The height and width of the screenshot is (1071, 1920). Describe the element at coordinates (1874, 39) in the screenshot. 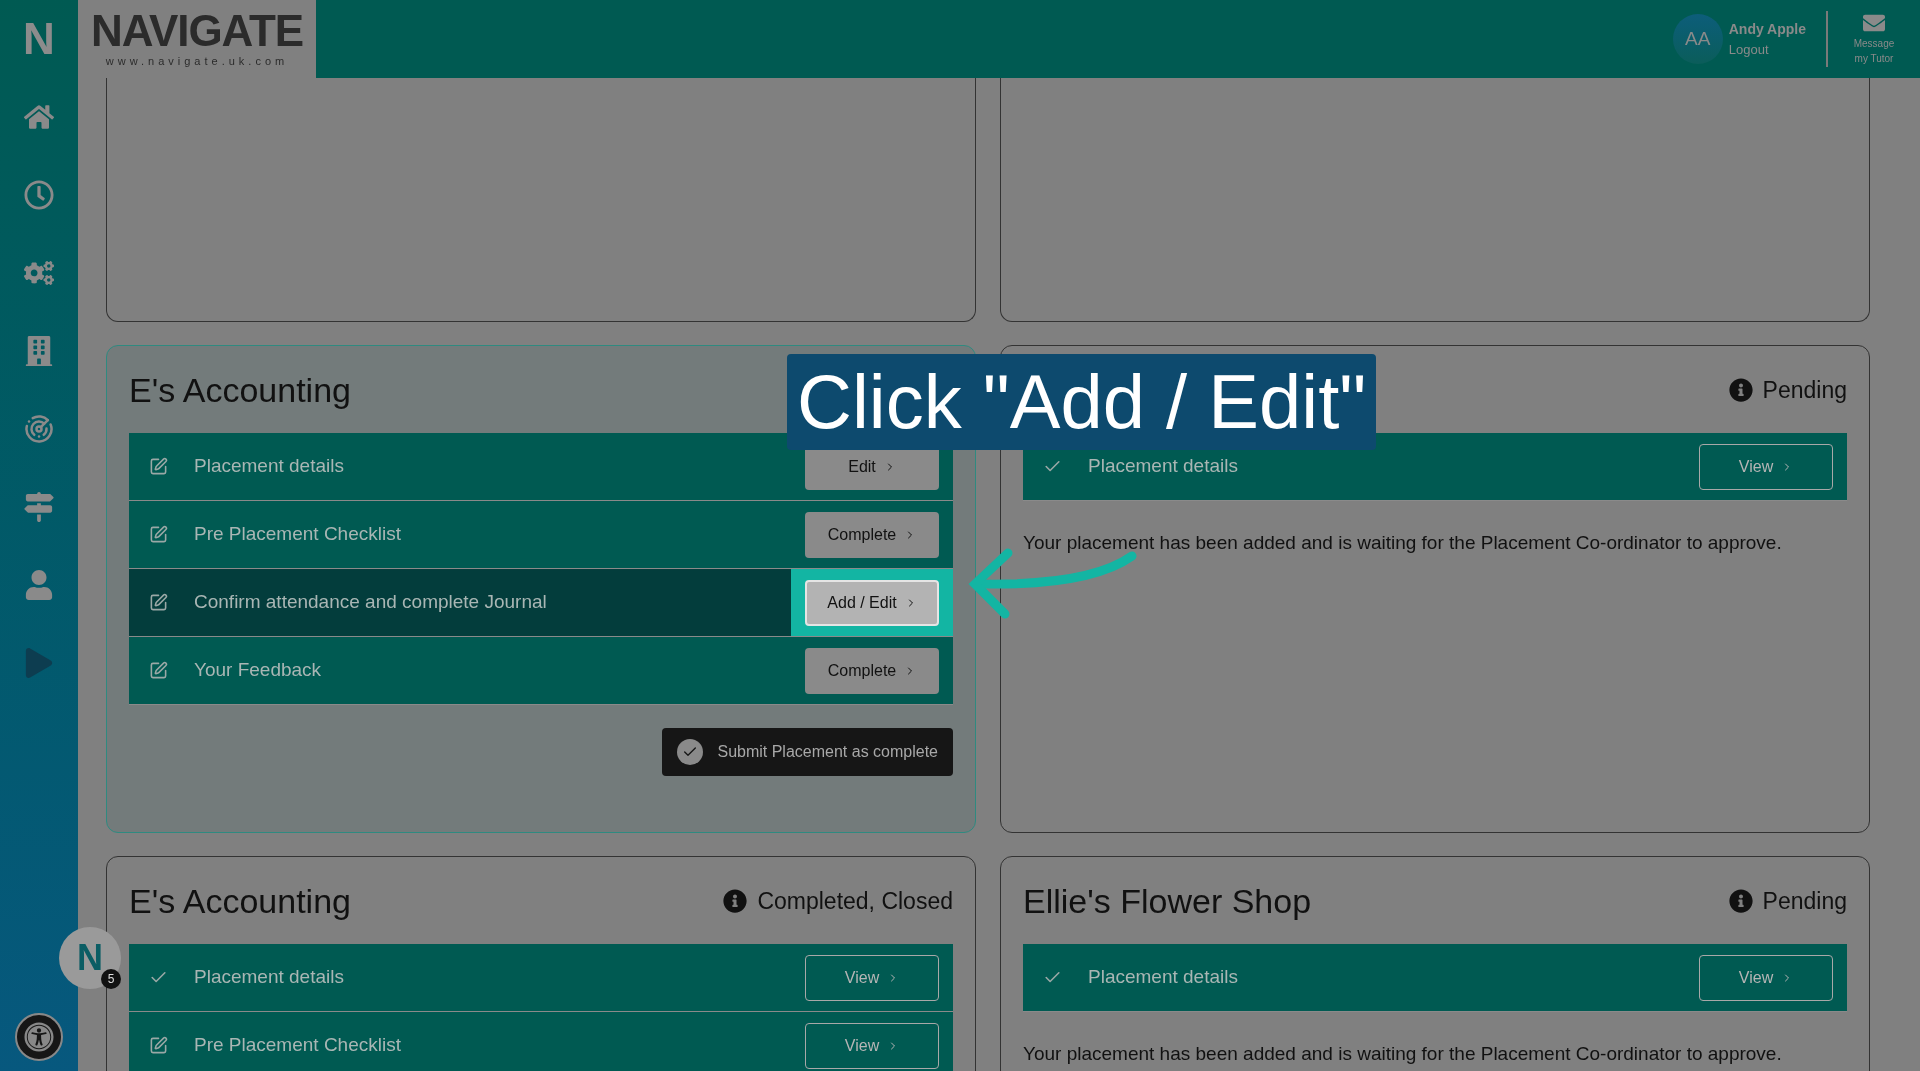

I see `message-tutor-button: Message my Tutor` at that location.